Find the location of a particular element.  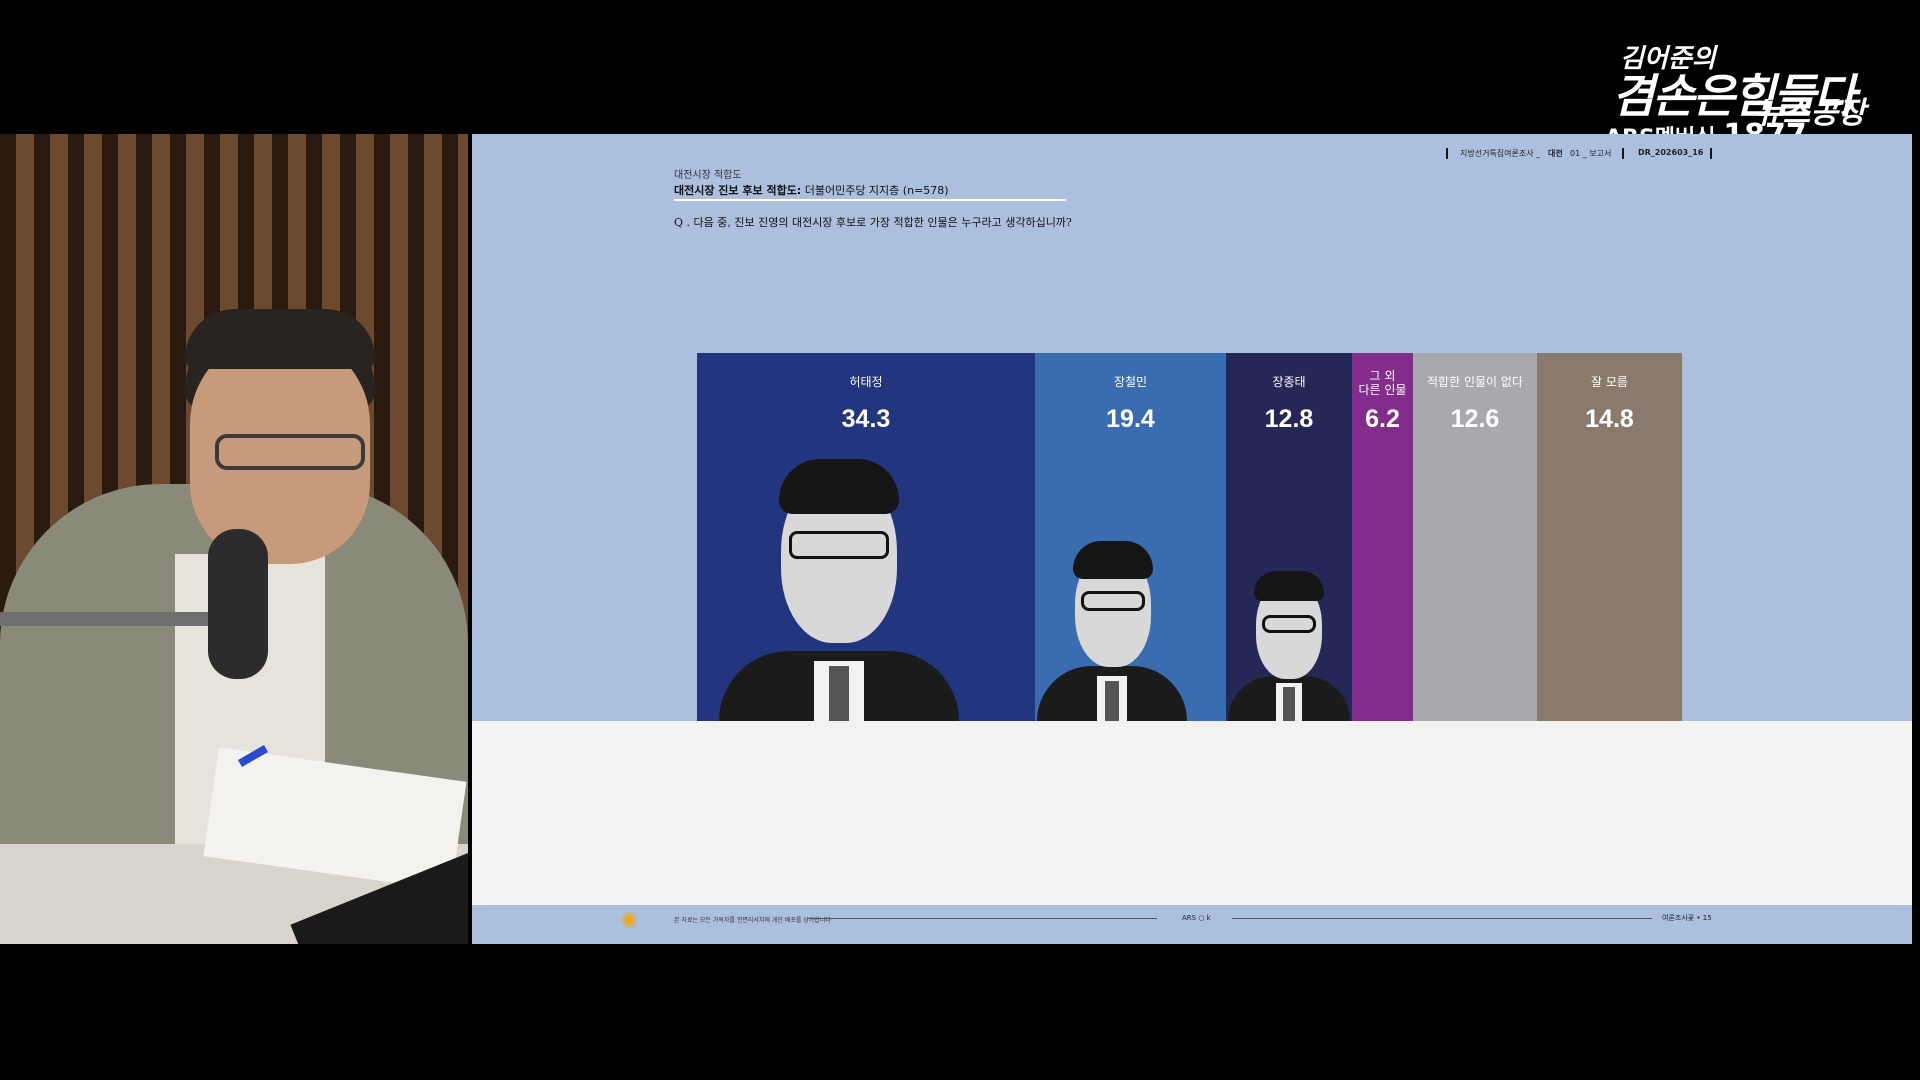

portrait-heo-taejeong is located at coordinates (839, 590).